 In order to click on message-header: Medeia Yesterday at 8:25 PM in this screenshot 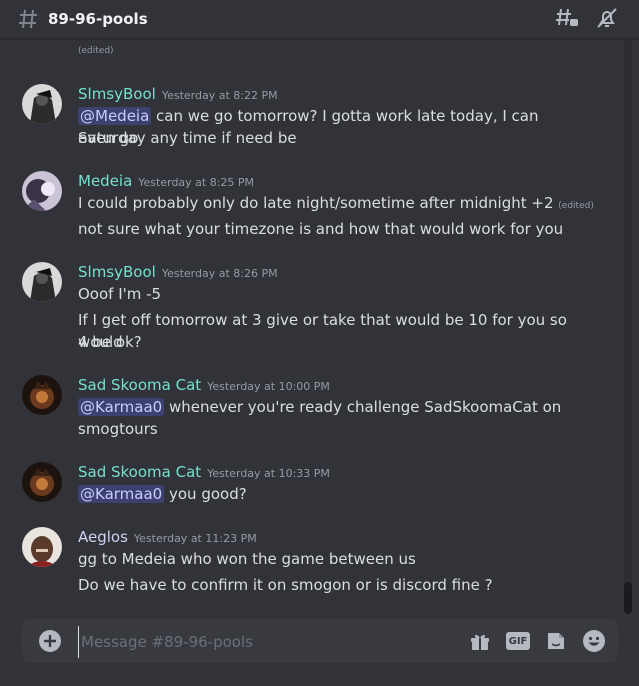, I will do `click(166, 180)`.